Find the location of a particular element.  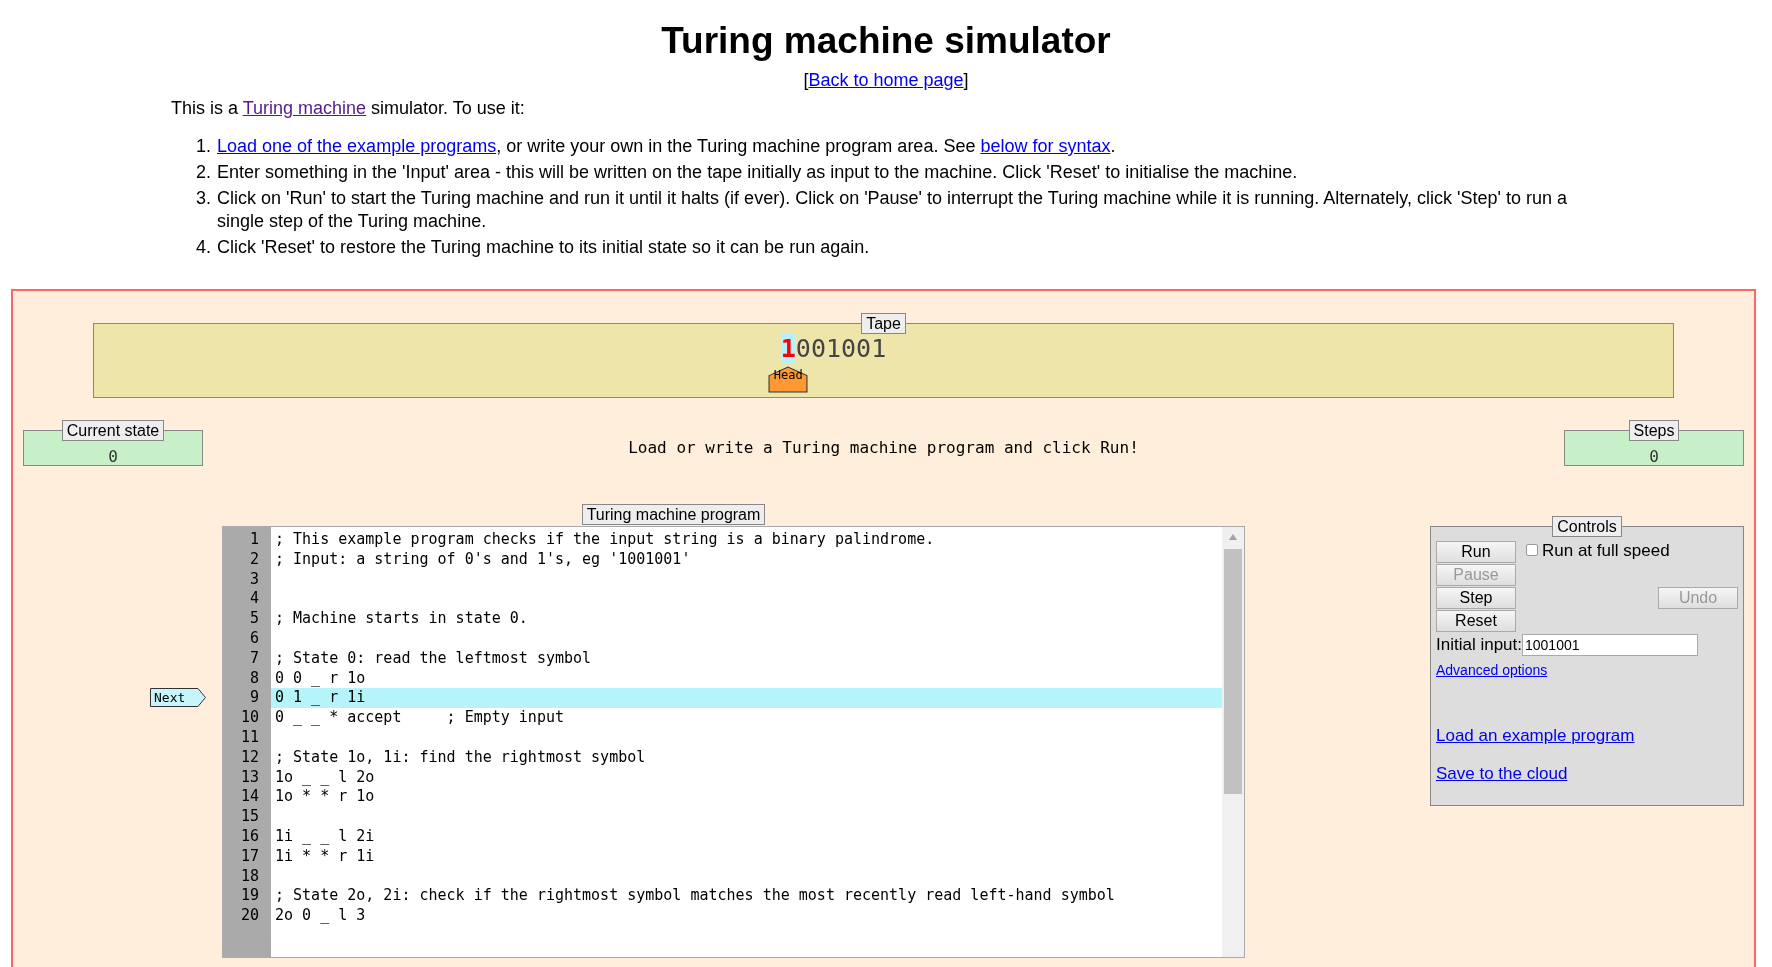

code-line: ; Input: a string of 0's and 1's, eg '1001001' is located at coordinates (483, 559).